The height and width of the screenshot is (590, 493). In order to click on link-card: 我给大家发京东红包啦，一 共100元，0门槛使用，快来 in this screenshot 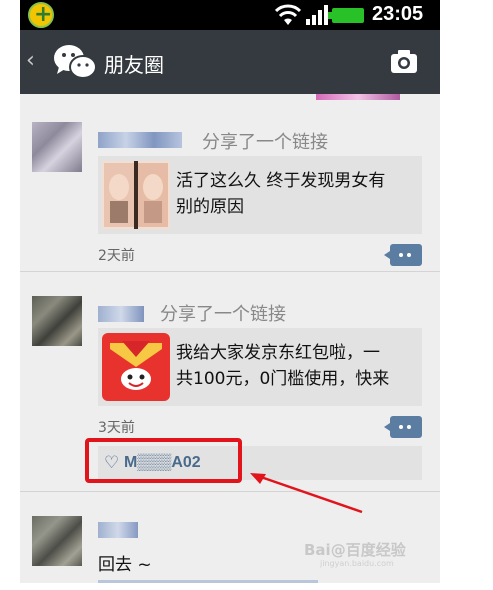, I will do `click(260, 367)`.